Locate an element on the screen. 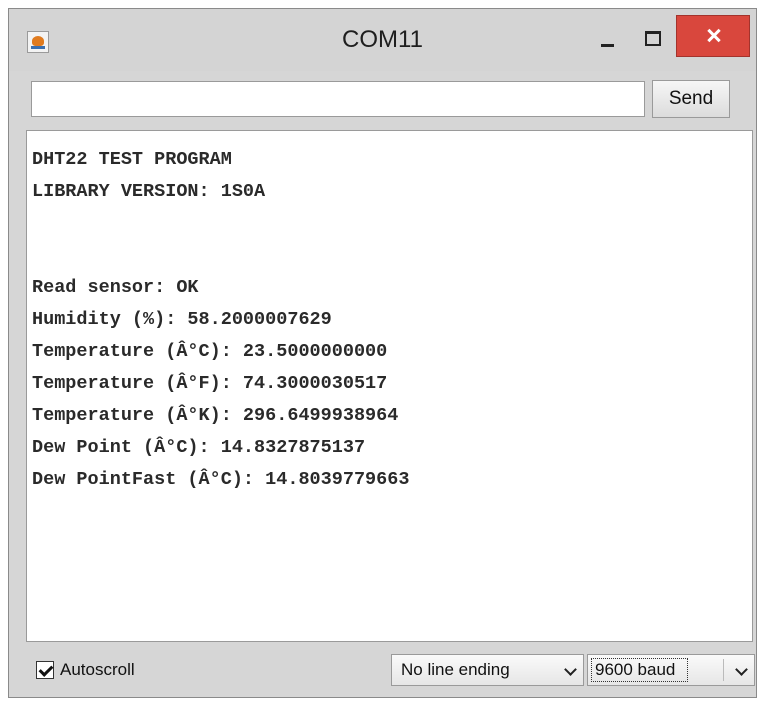 This screenshot has height=705, width=765. output-line: Temperature (Â°K): 296.6499938964 is located at coordinates (215, 415).